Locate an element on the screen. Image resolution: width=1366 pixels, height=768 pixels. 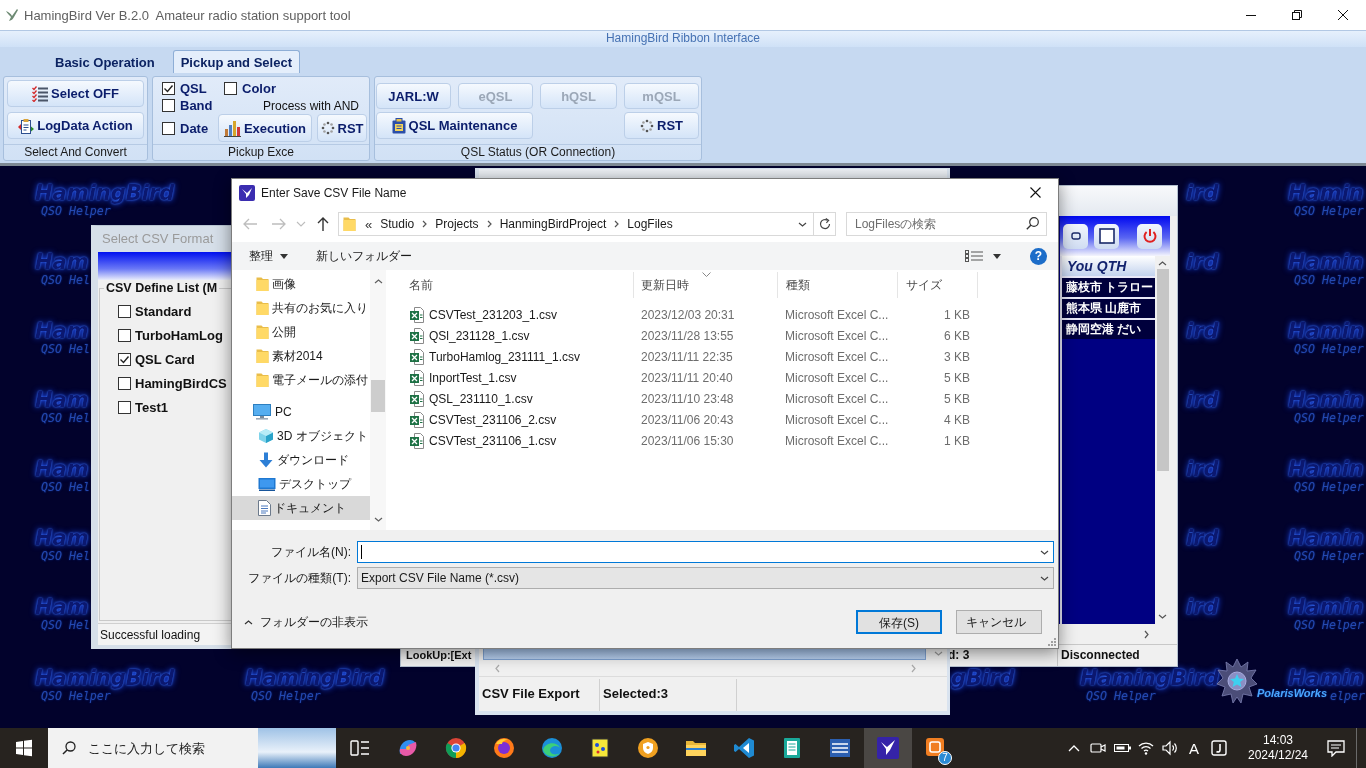
checkbox: QSL Card is located at coordinates (175, 359).